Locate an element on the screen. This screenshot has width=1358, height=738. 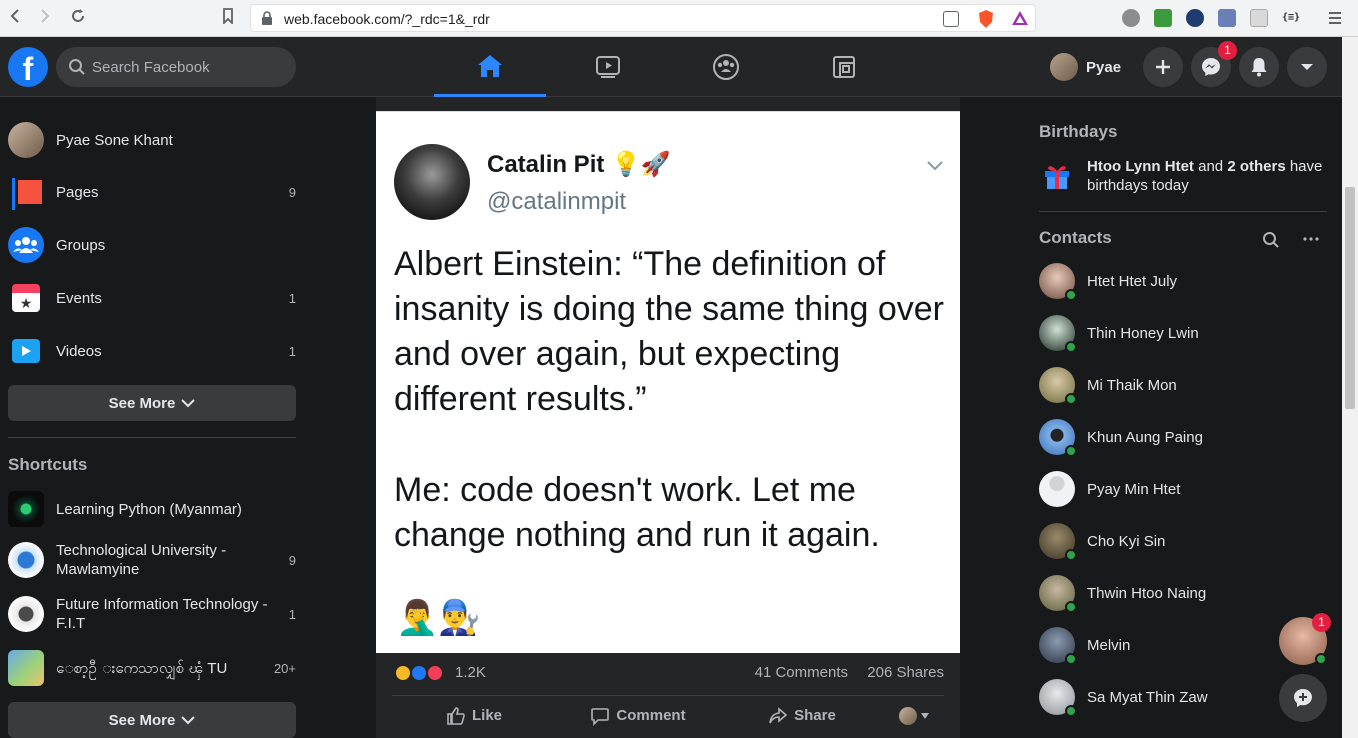
group-thumbnail is located at coordinates (26, 668).